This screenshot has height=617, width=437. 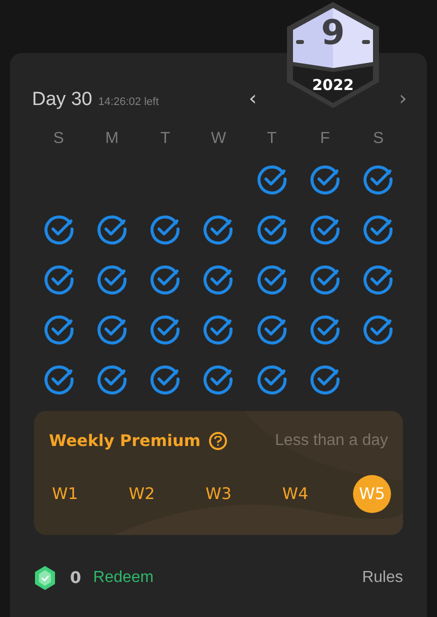 I want to click on day-title: Day 30, so click(x=62, y=100).